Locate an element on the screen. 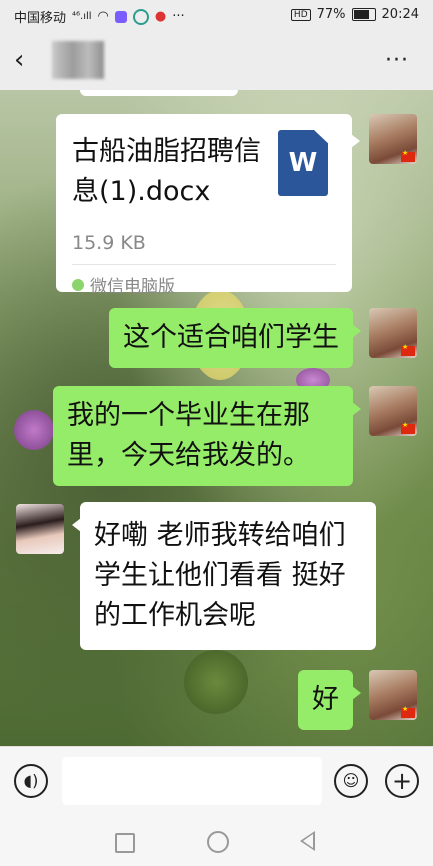 The width and height of the screenshot is (433, 866). location-icon: ● is located at coordinates (160, 16).